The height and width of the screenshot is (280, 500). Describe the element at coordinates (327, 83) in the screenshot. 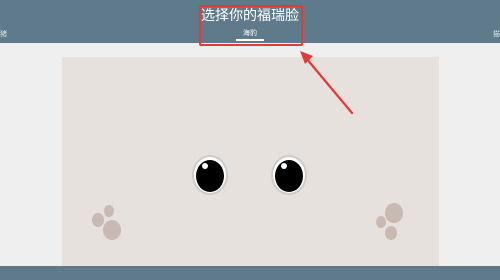

I see `arrow-annotation-icon` at that location.